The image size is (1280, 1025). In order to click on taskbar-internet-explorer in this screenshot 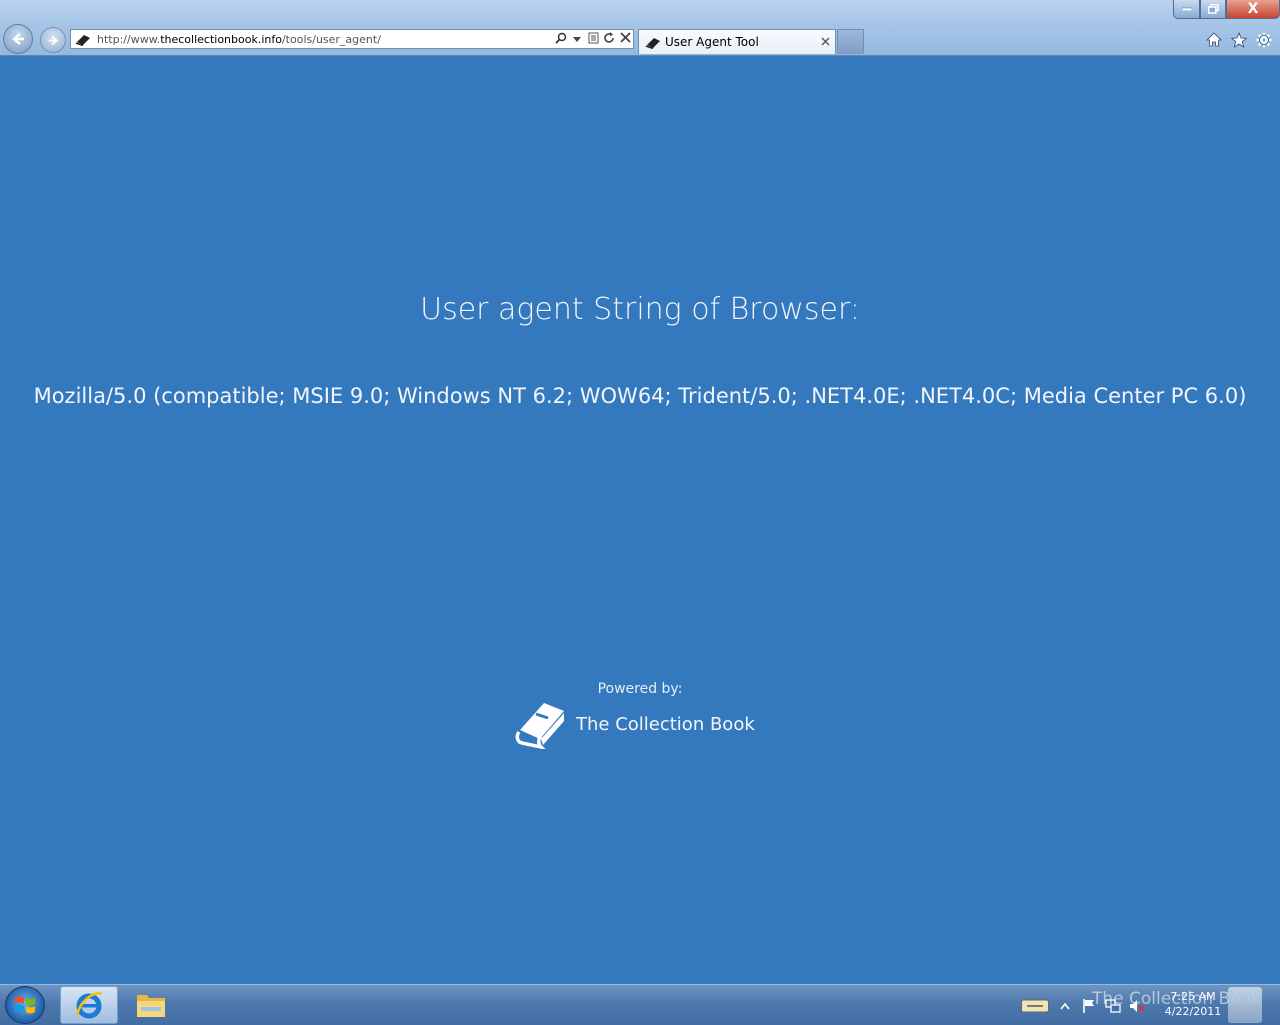, I will do `click(89, 1005)`.